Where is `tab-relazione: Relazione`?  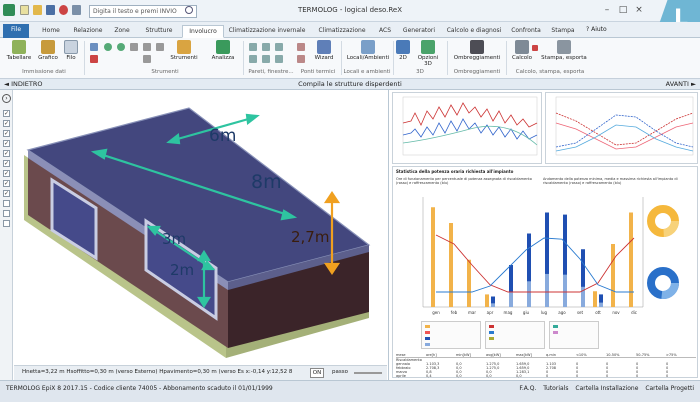
tab-relazione: Relazione is located at coordinates (88, 31).